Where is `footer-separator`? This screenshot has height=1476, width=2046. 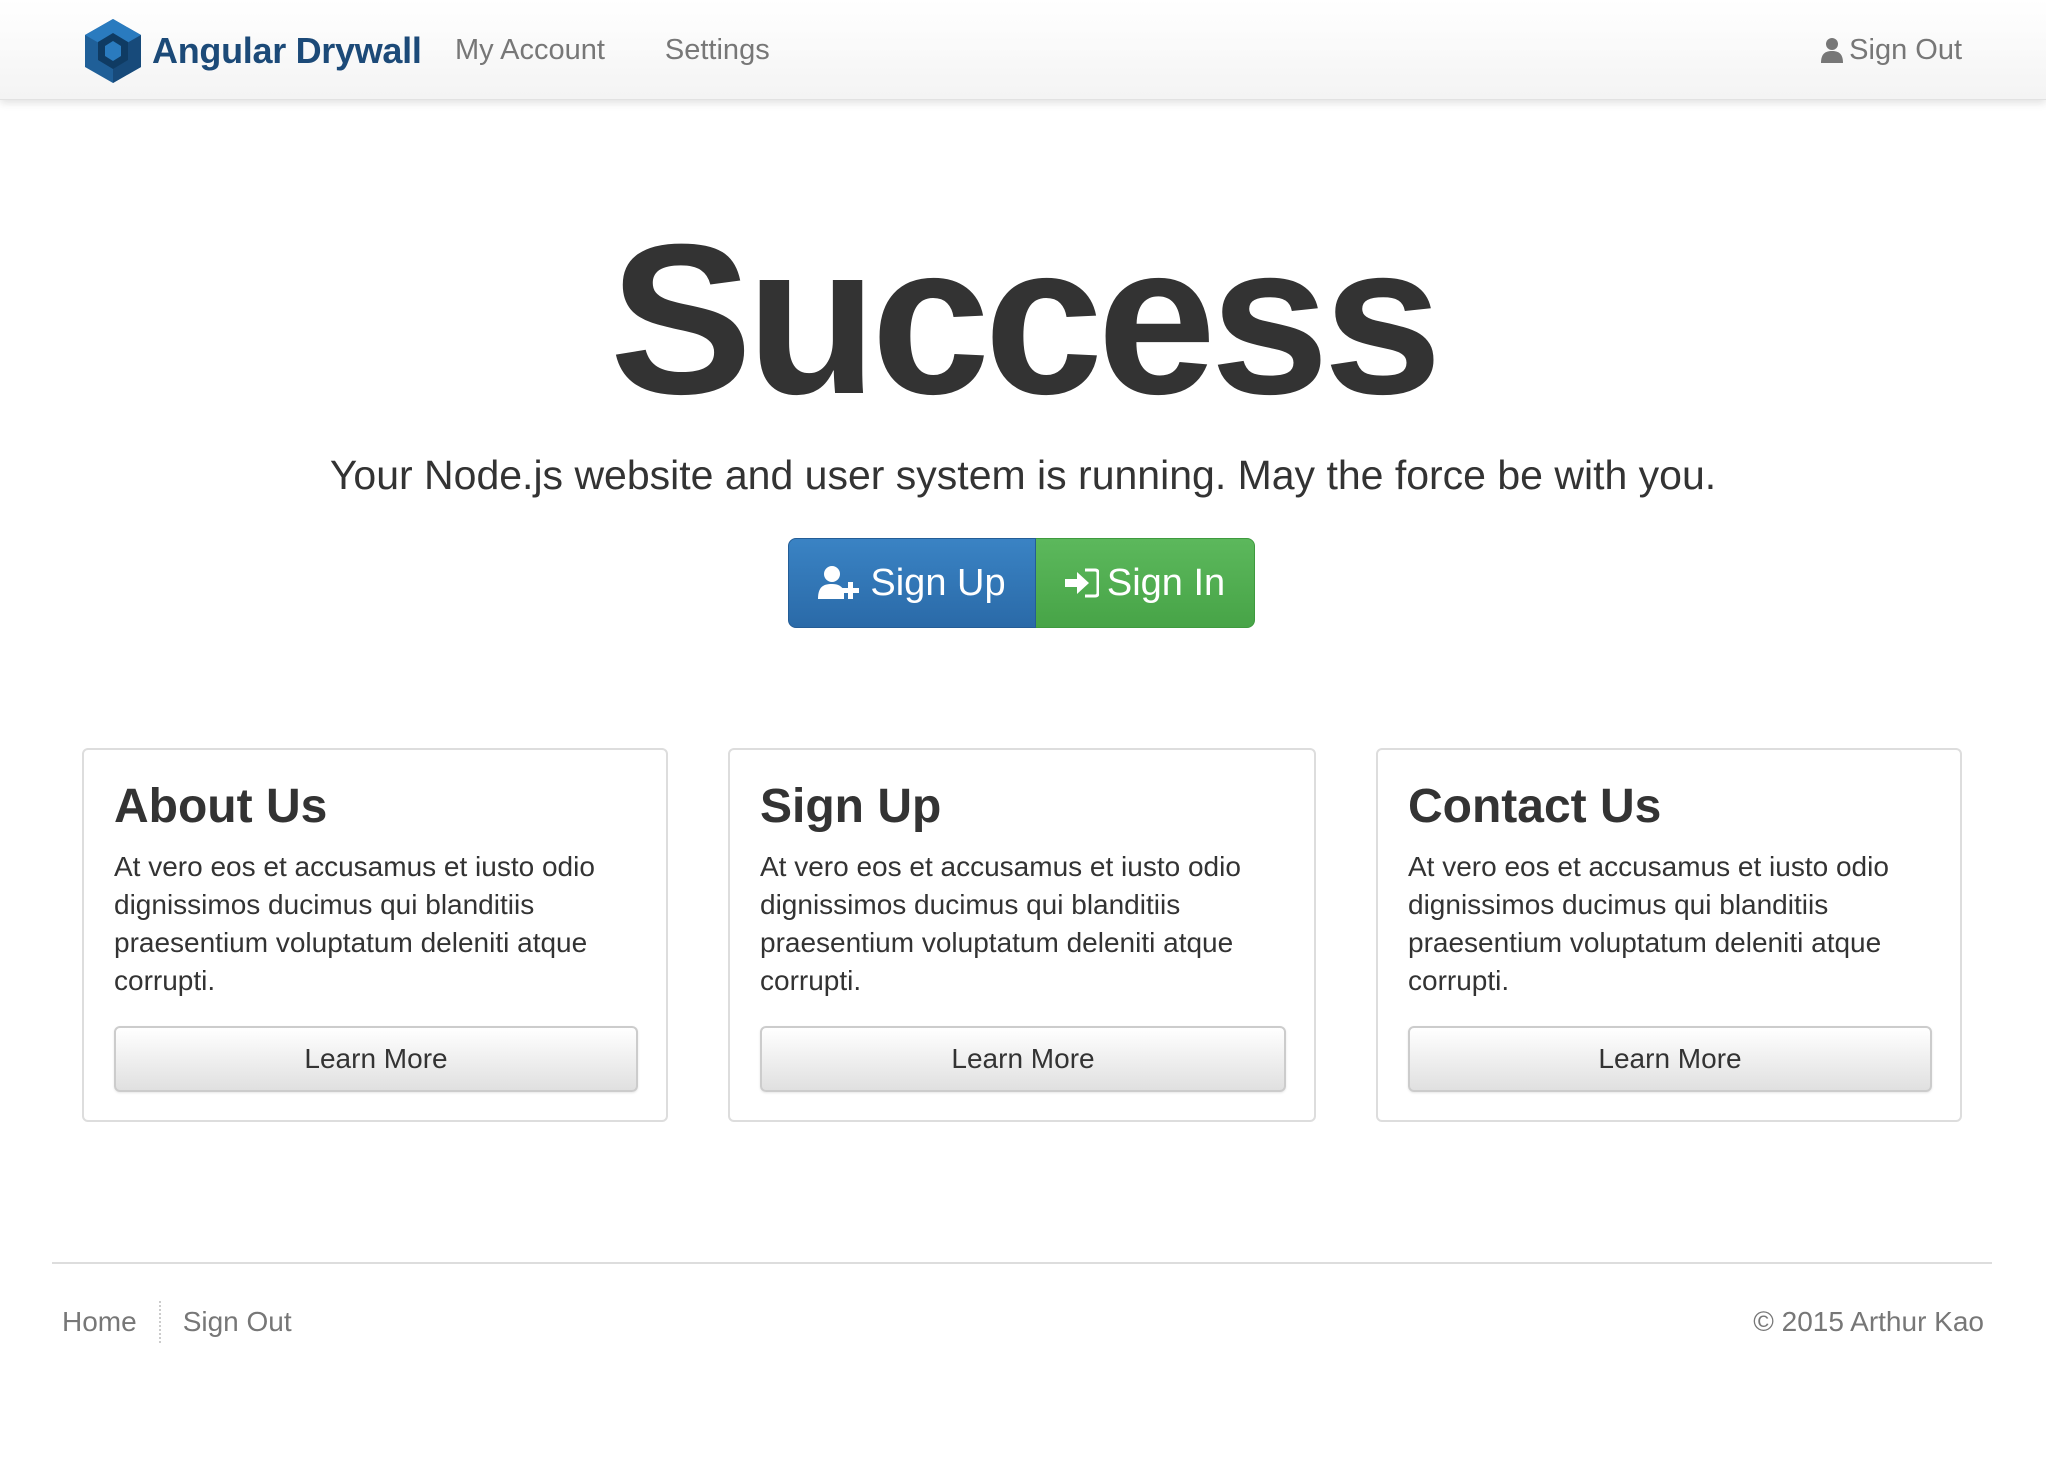
footer-separator is located at coordinates (159, 1322).